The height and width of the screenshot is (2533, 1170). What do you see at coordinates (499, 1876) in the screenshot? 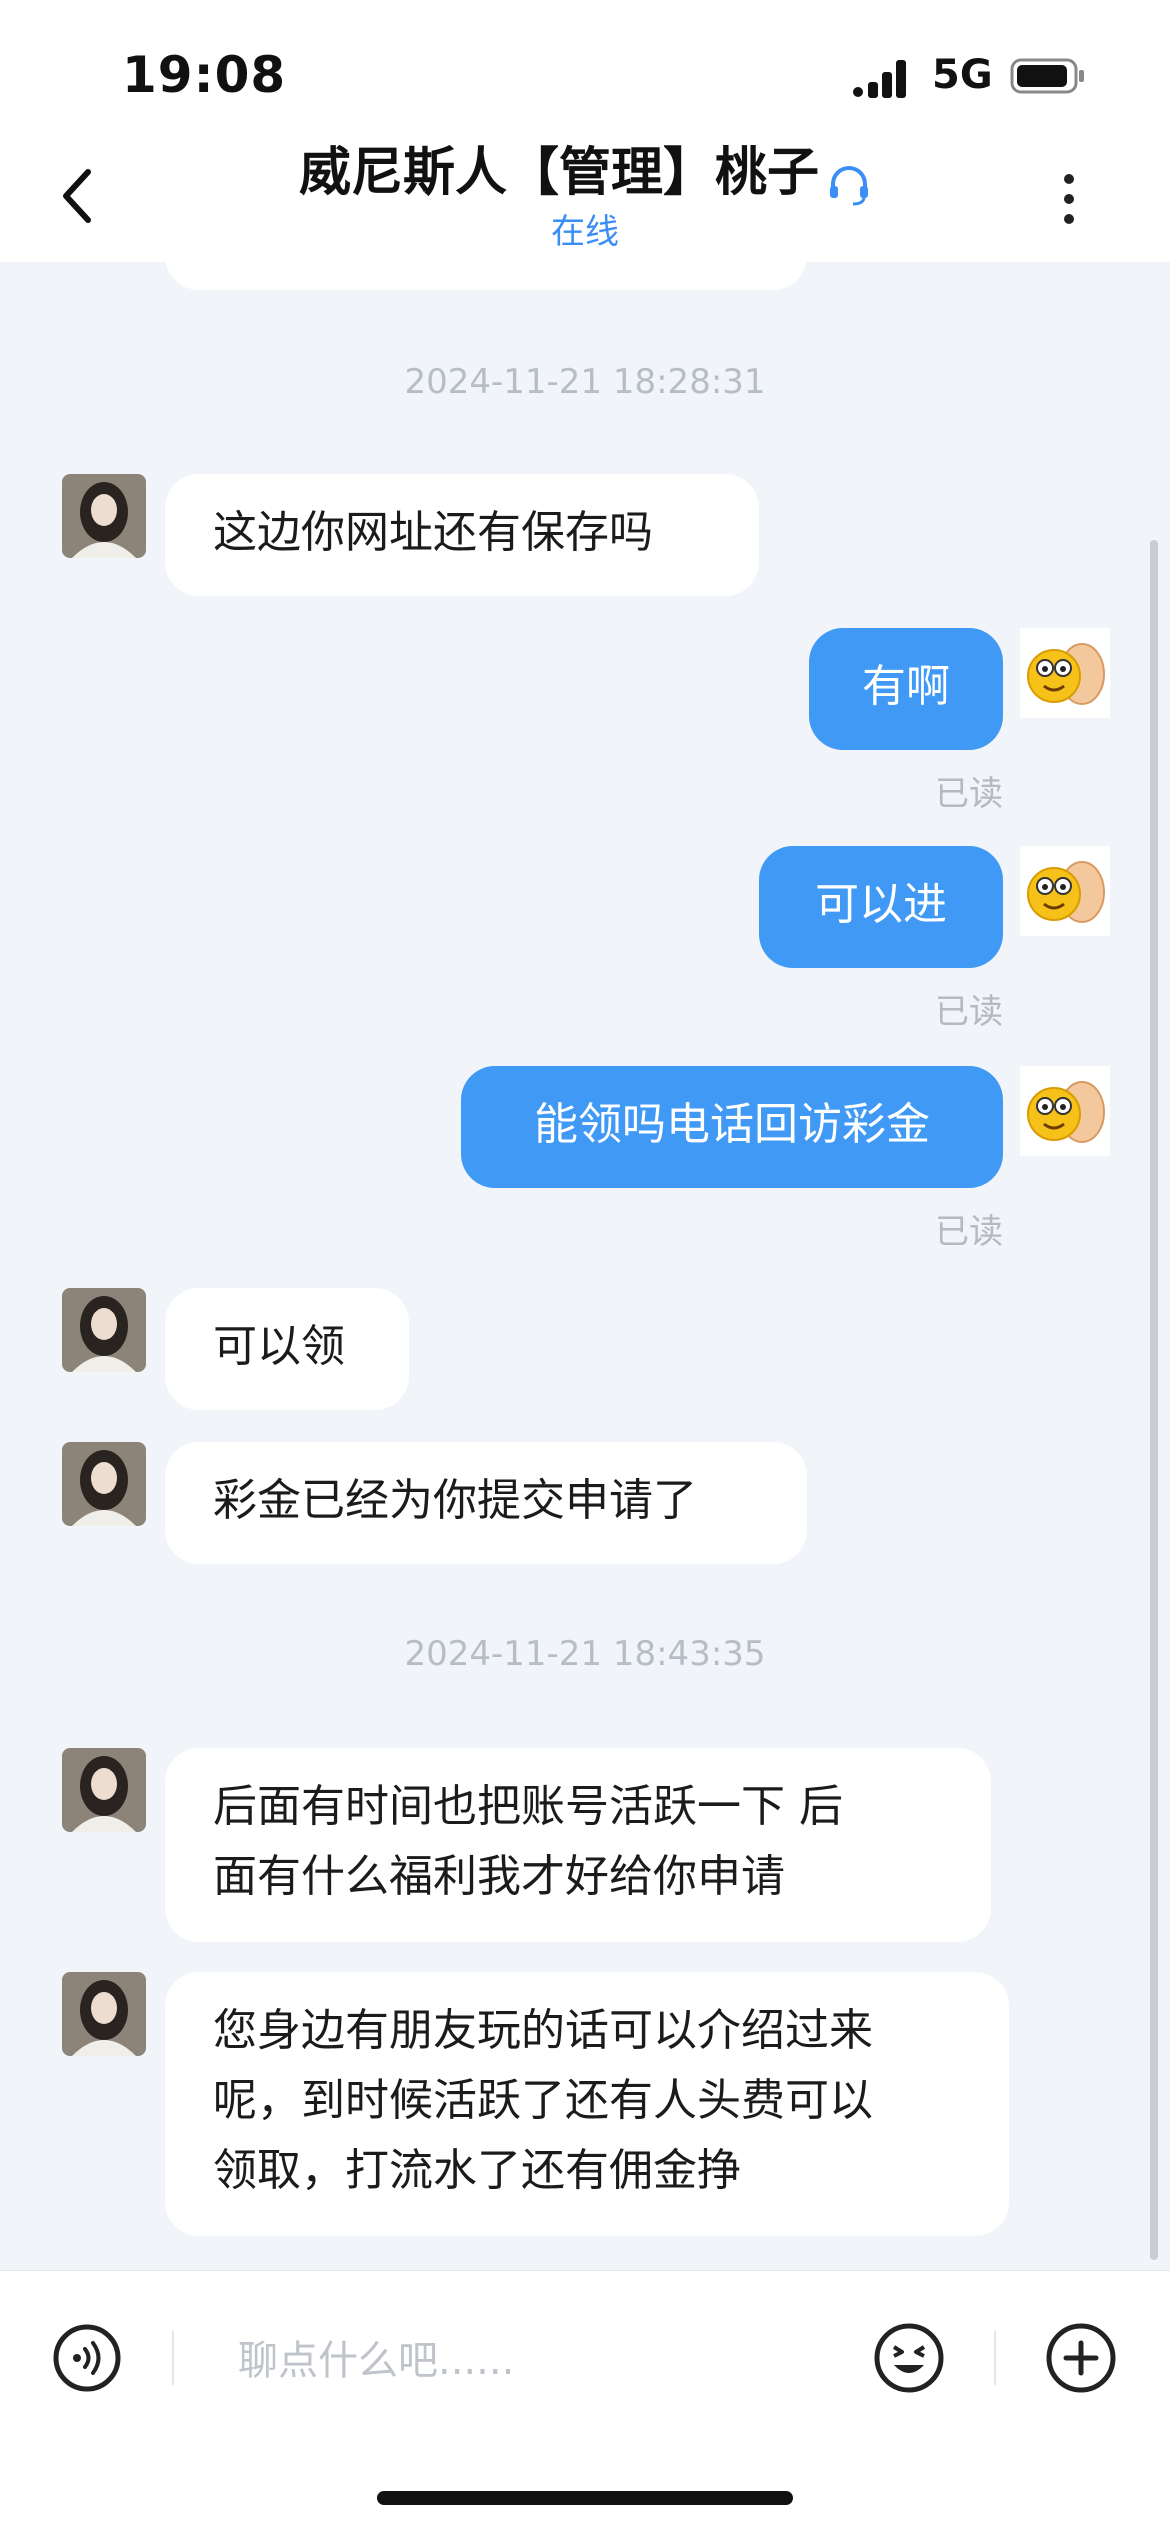
I see `message-line: 面有什么福利我才好给你申请` at bounding box center [499, 1876].